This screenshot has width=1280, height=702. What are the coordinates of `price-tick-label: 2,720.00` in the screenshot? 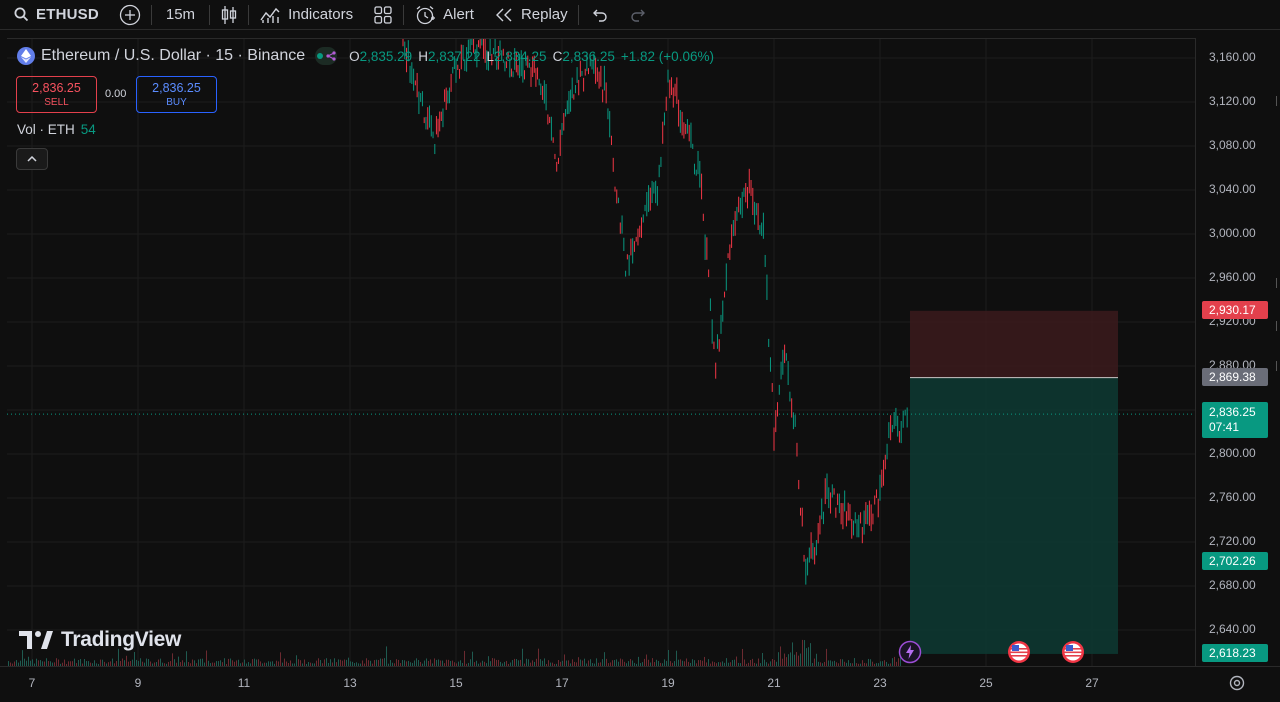 It's located at (1232, 541).